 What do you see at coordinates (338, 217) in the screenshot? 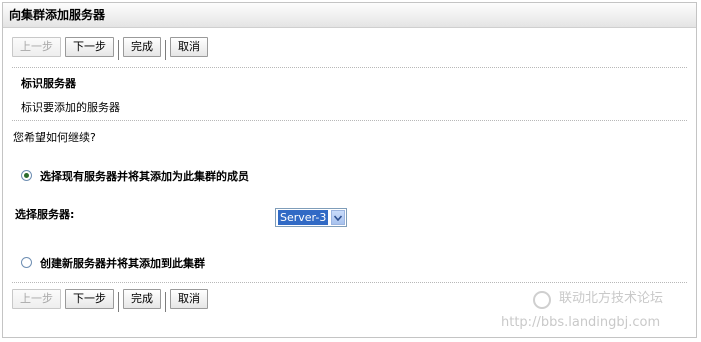
I see `chevron-down-icon` at bounding box center [338, 217].